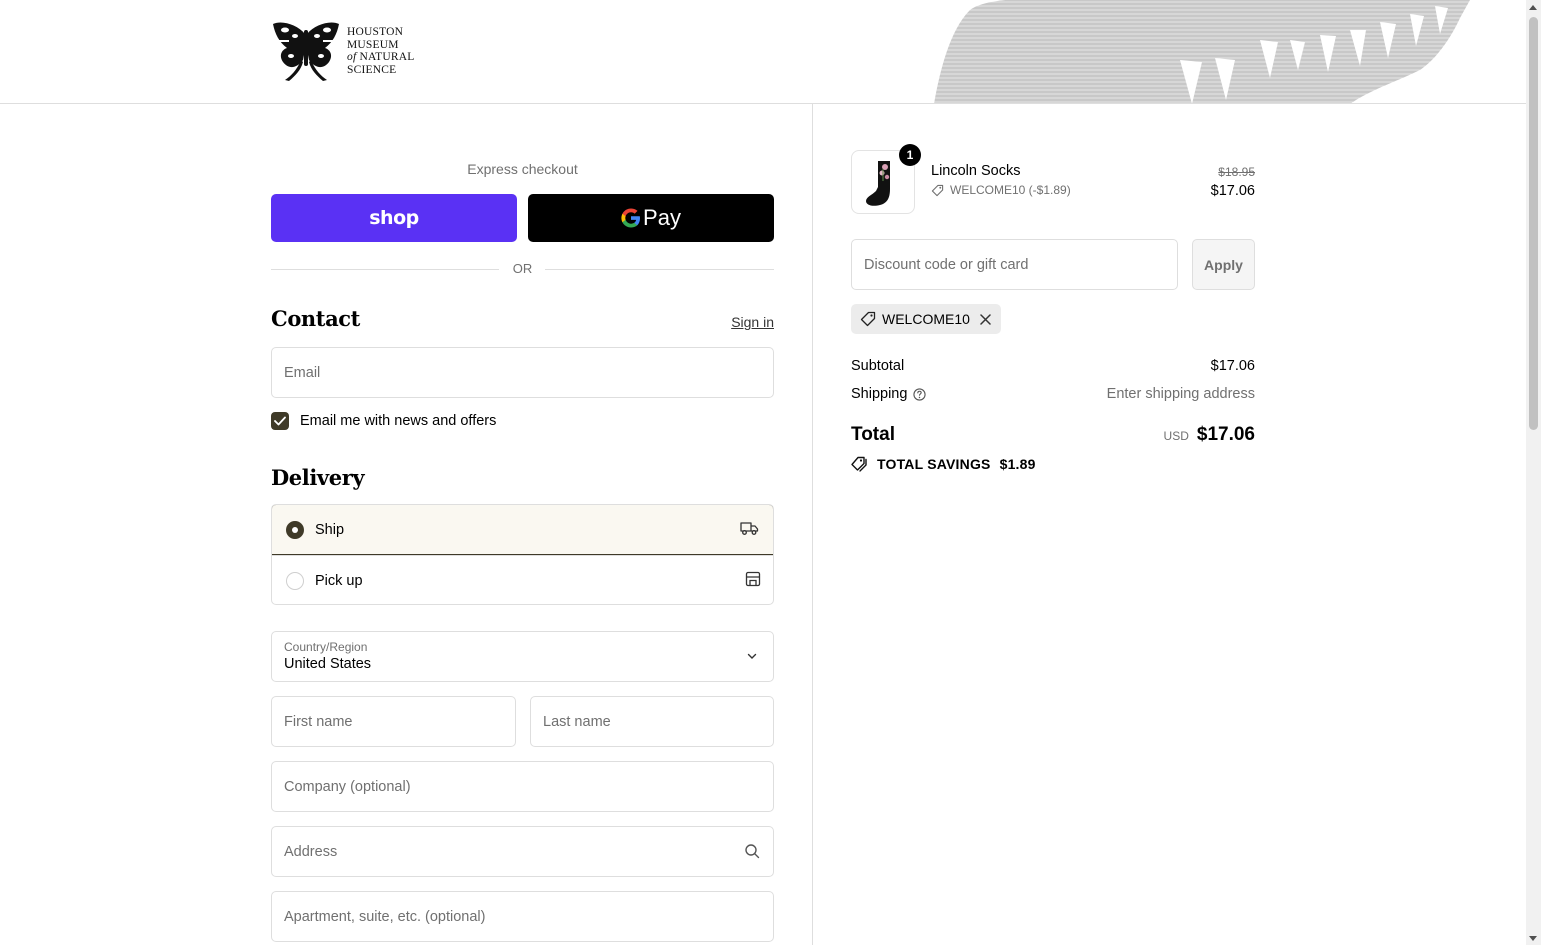 Image resolution: width=1541 pixels, height=945 pixels. I want to click on ship-radio, so click(295, 529).